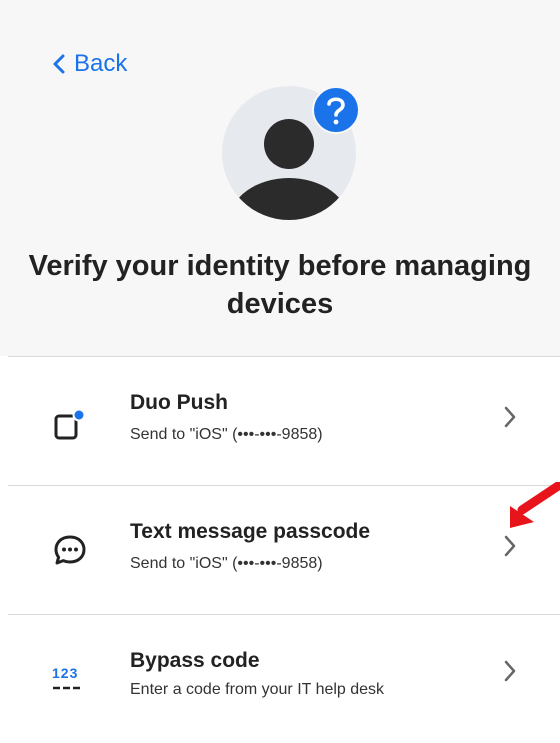 The image size is (560, 743). I want to click on back-button: Back, so click(89, 64).